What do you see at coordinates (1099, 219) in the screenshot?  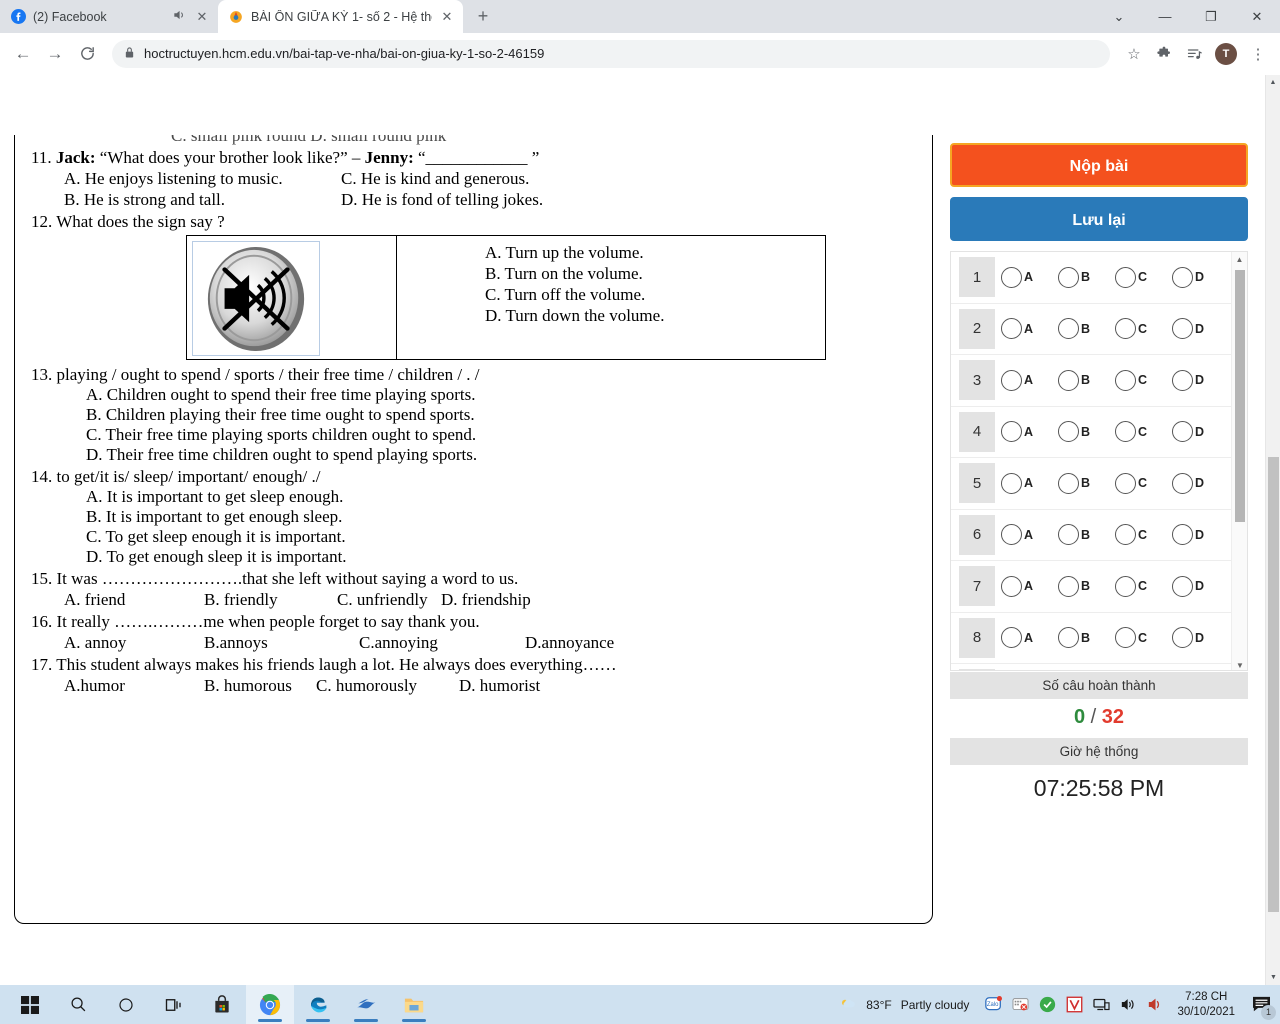 I see `save-button: Lưu lại` at bounding box center [1099, 219].